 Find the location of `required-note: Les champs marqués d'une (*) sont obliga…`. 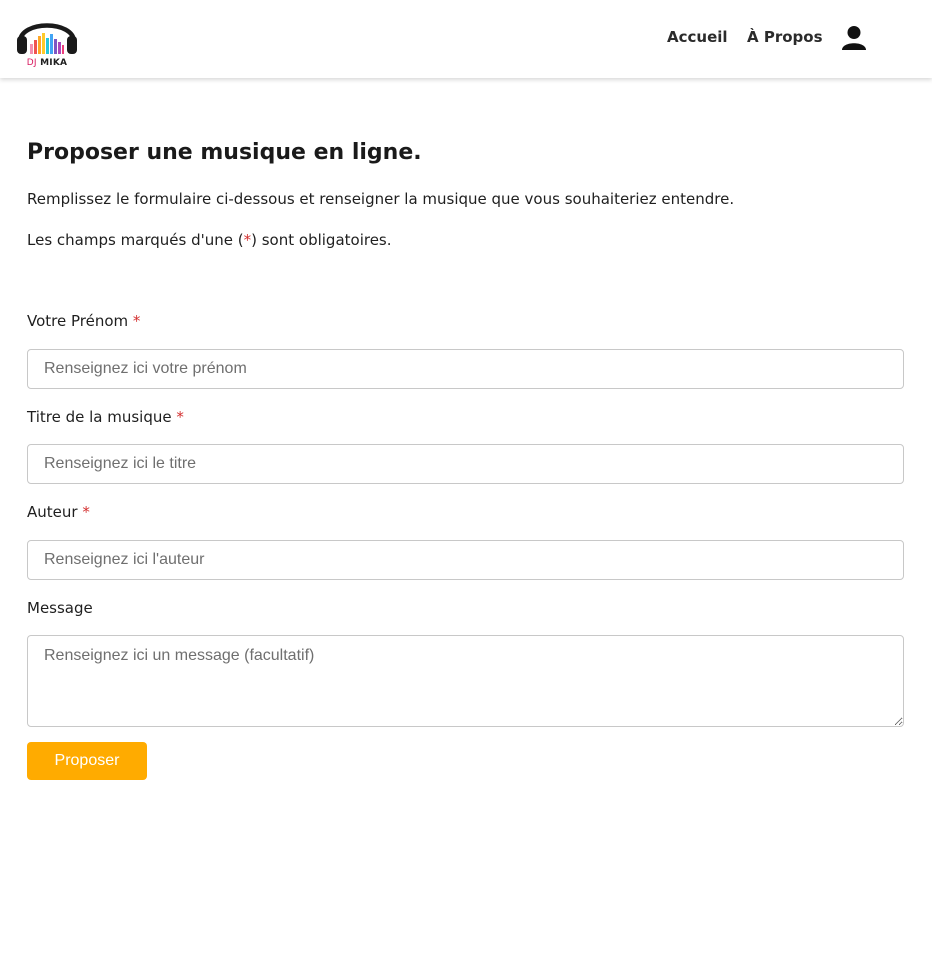

required-note: Les champs marqués d'une (*) sont obliga… is located at coordinates (209, 240).